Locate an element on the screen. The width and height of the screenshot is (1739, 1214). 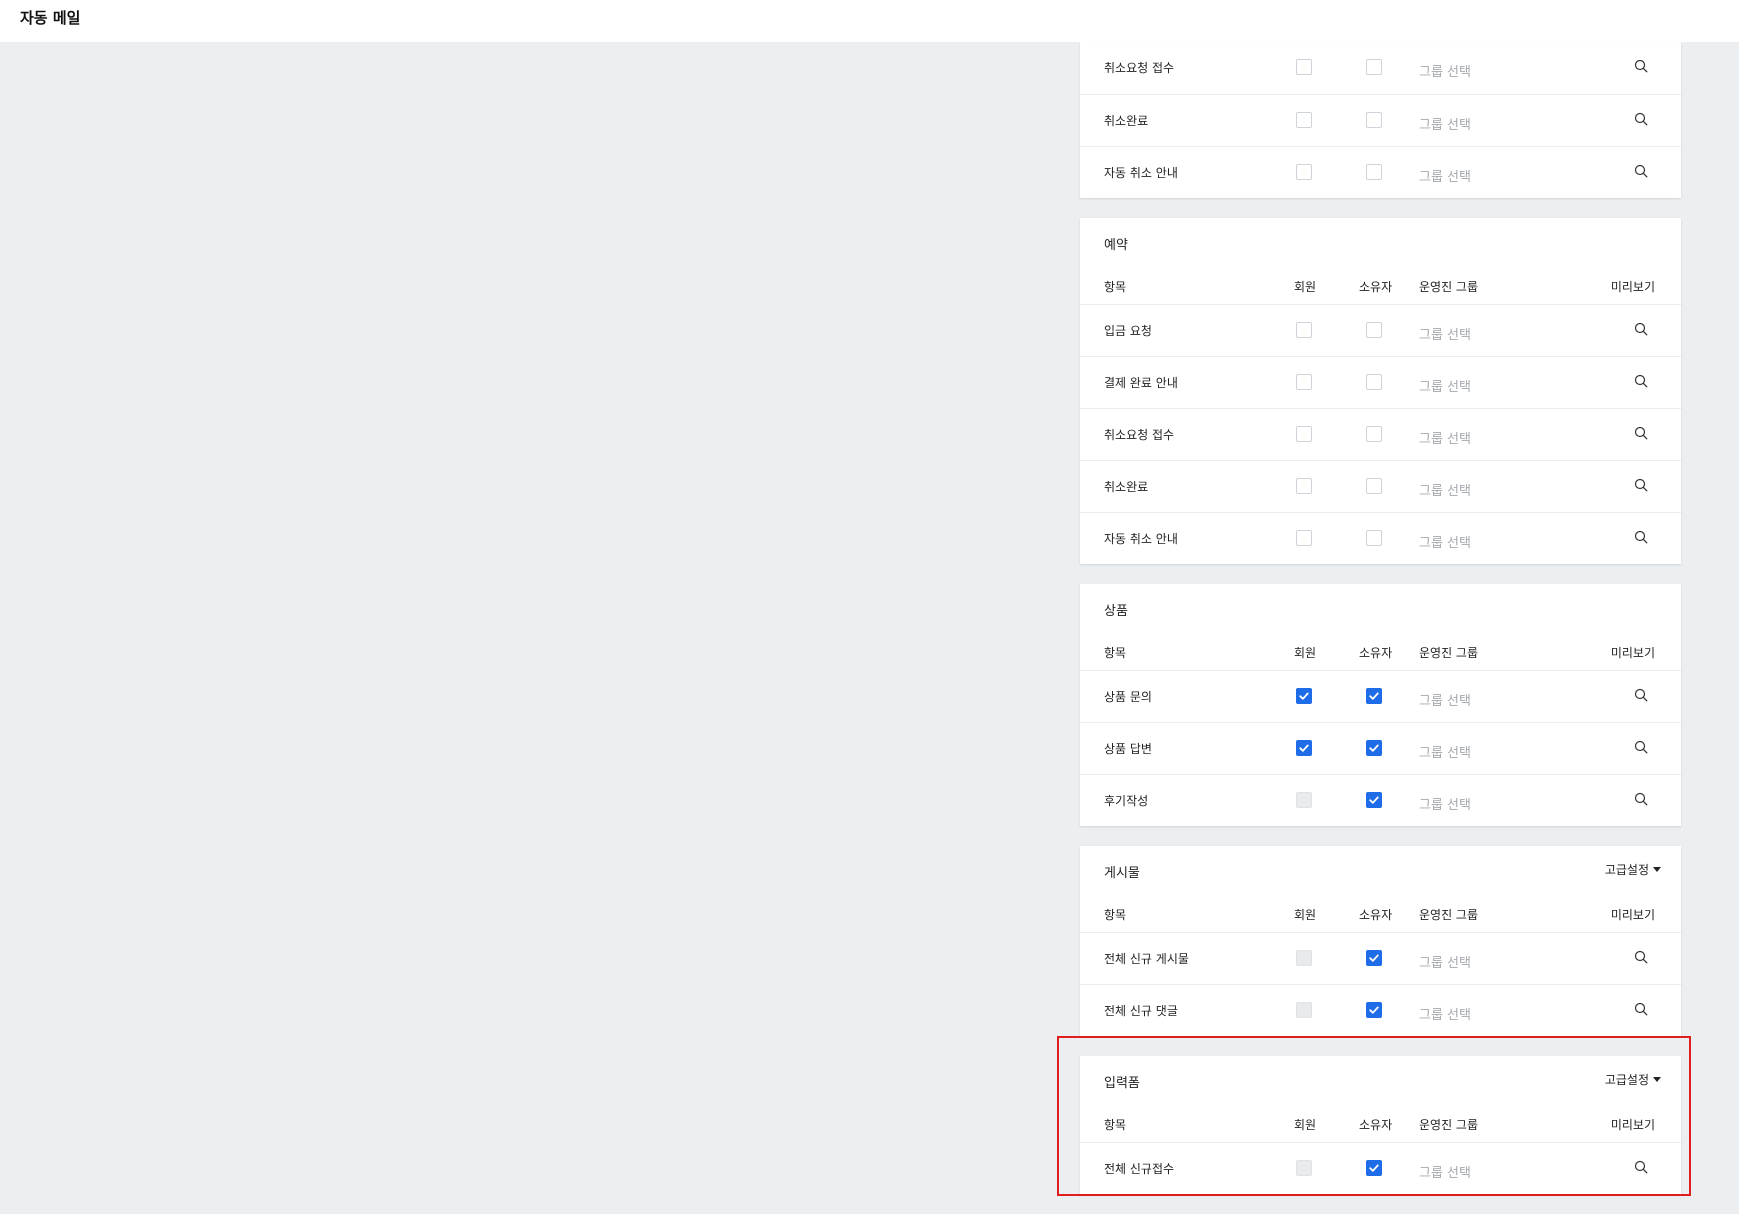
section-title: 예약 is located at coordinates (1116, 245).